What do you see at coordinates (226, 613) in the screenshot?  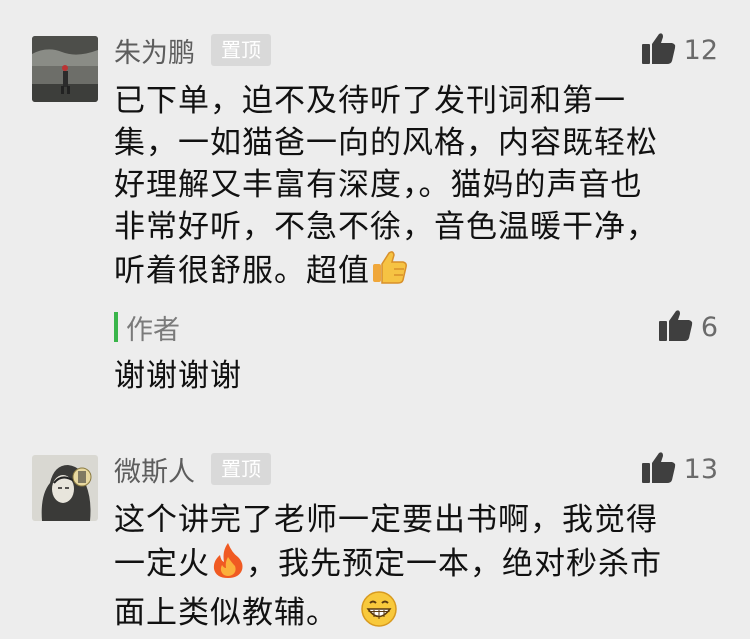 I see `comment-line: 面上类似教辅。` at bounding box center [226, 613].